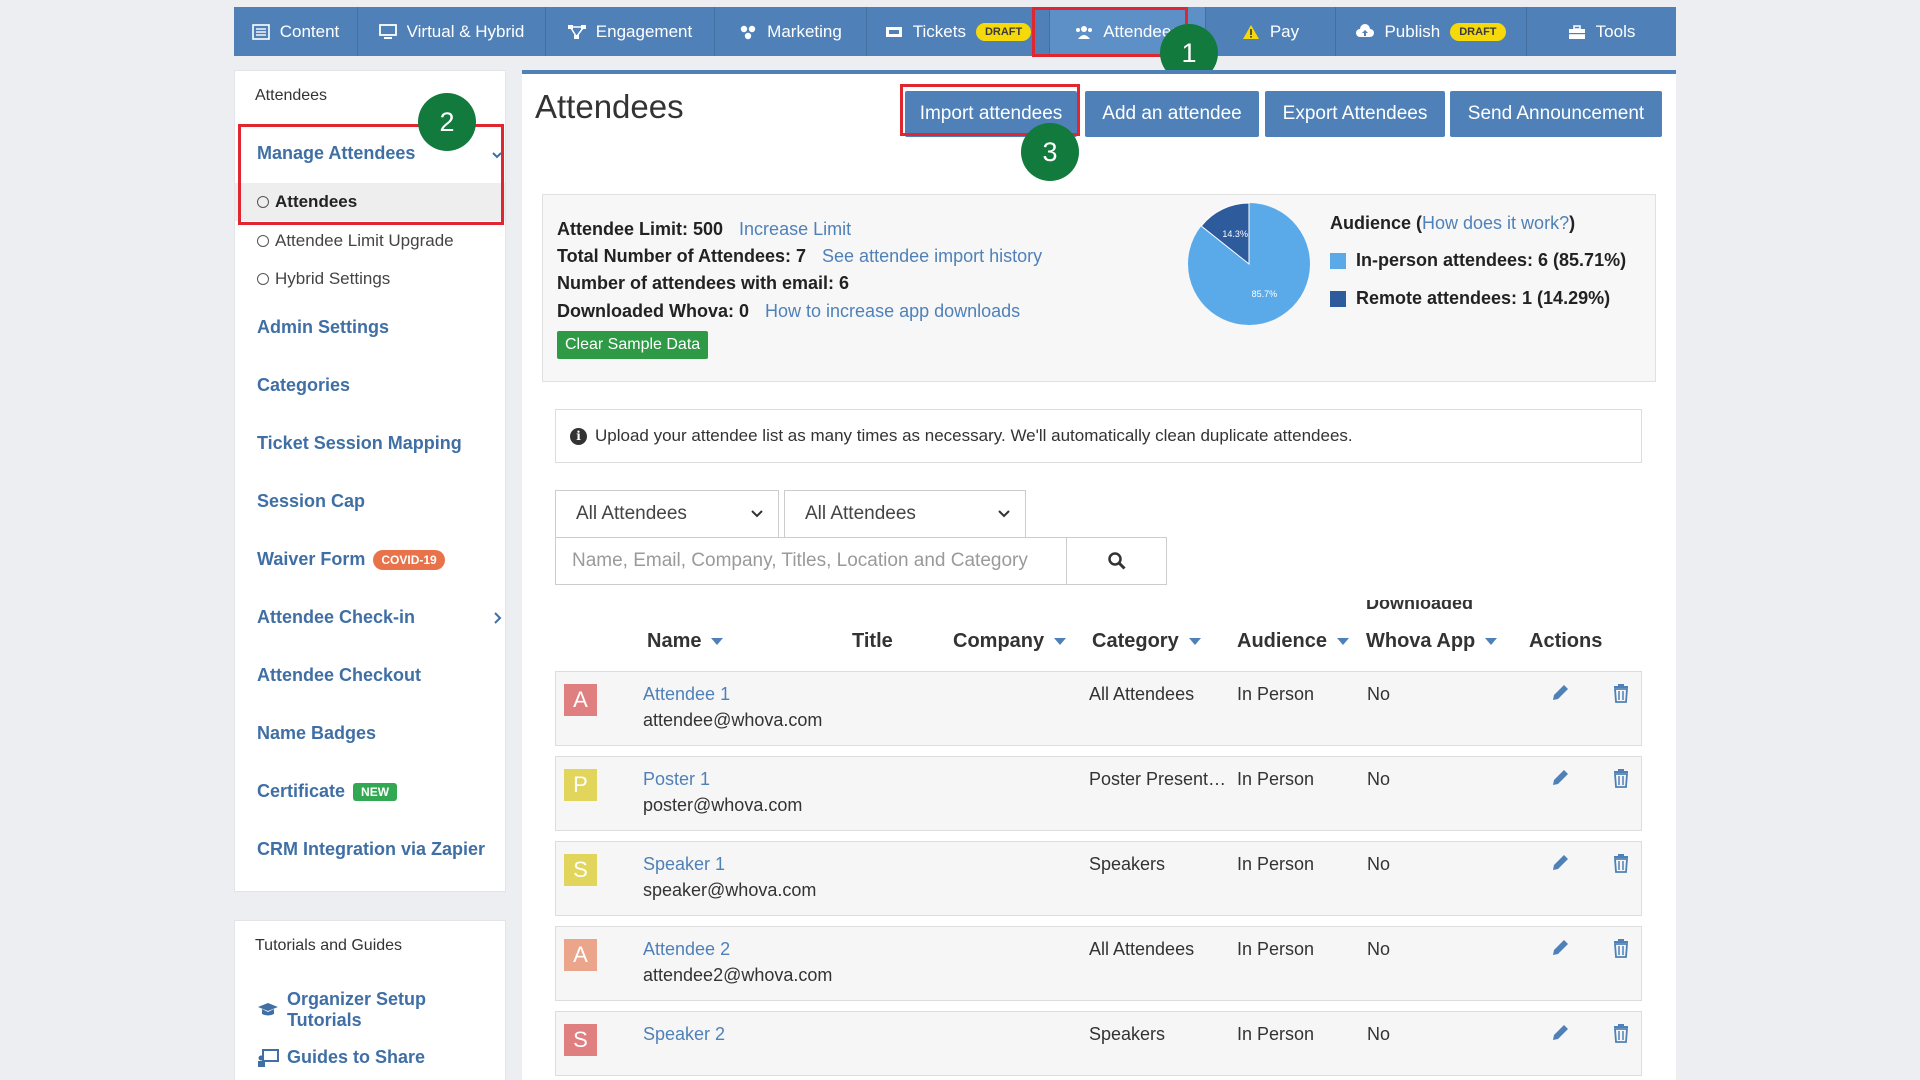 The image size is (1920, 1080). Describe the element at coordinates (1271, 31) in the screenshot. I see `nav-pay: Pay` at that location.